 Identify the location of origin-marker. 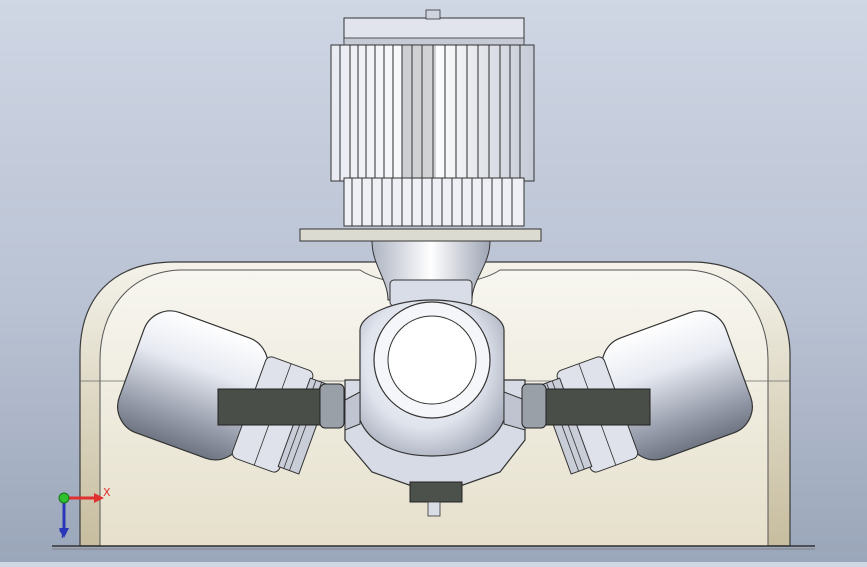
(64, 498).